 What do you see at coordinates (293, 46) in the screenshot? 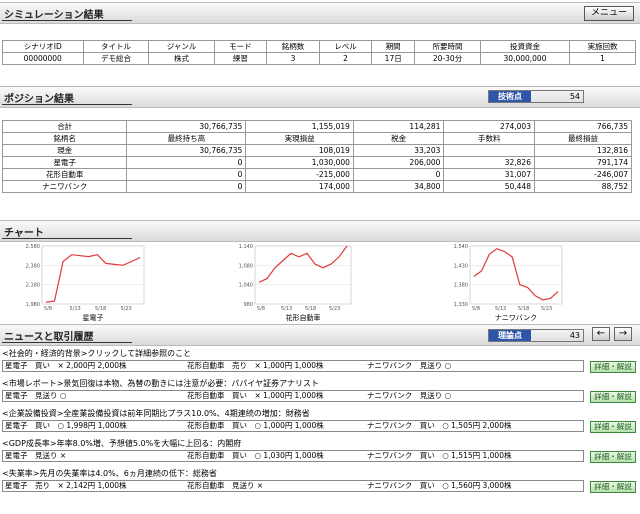
I see `column-header: 銘柄数` at bounding box center [293, 46].